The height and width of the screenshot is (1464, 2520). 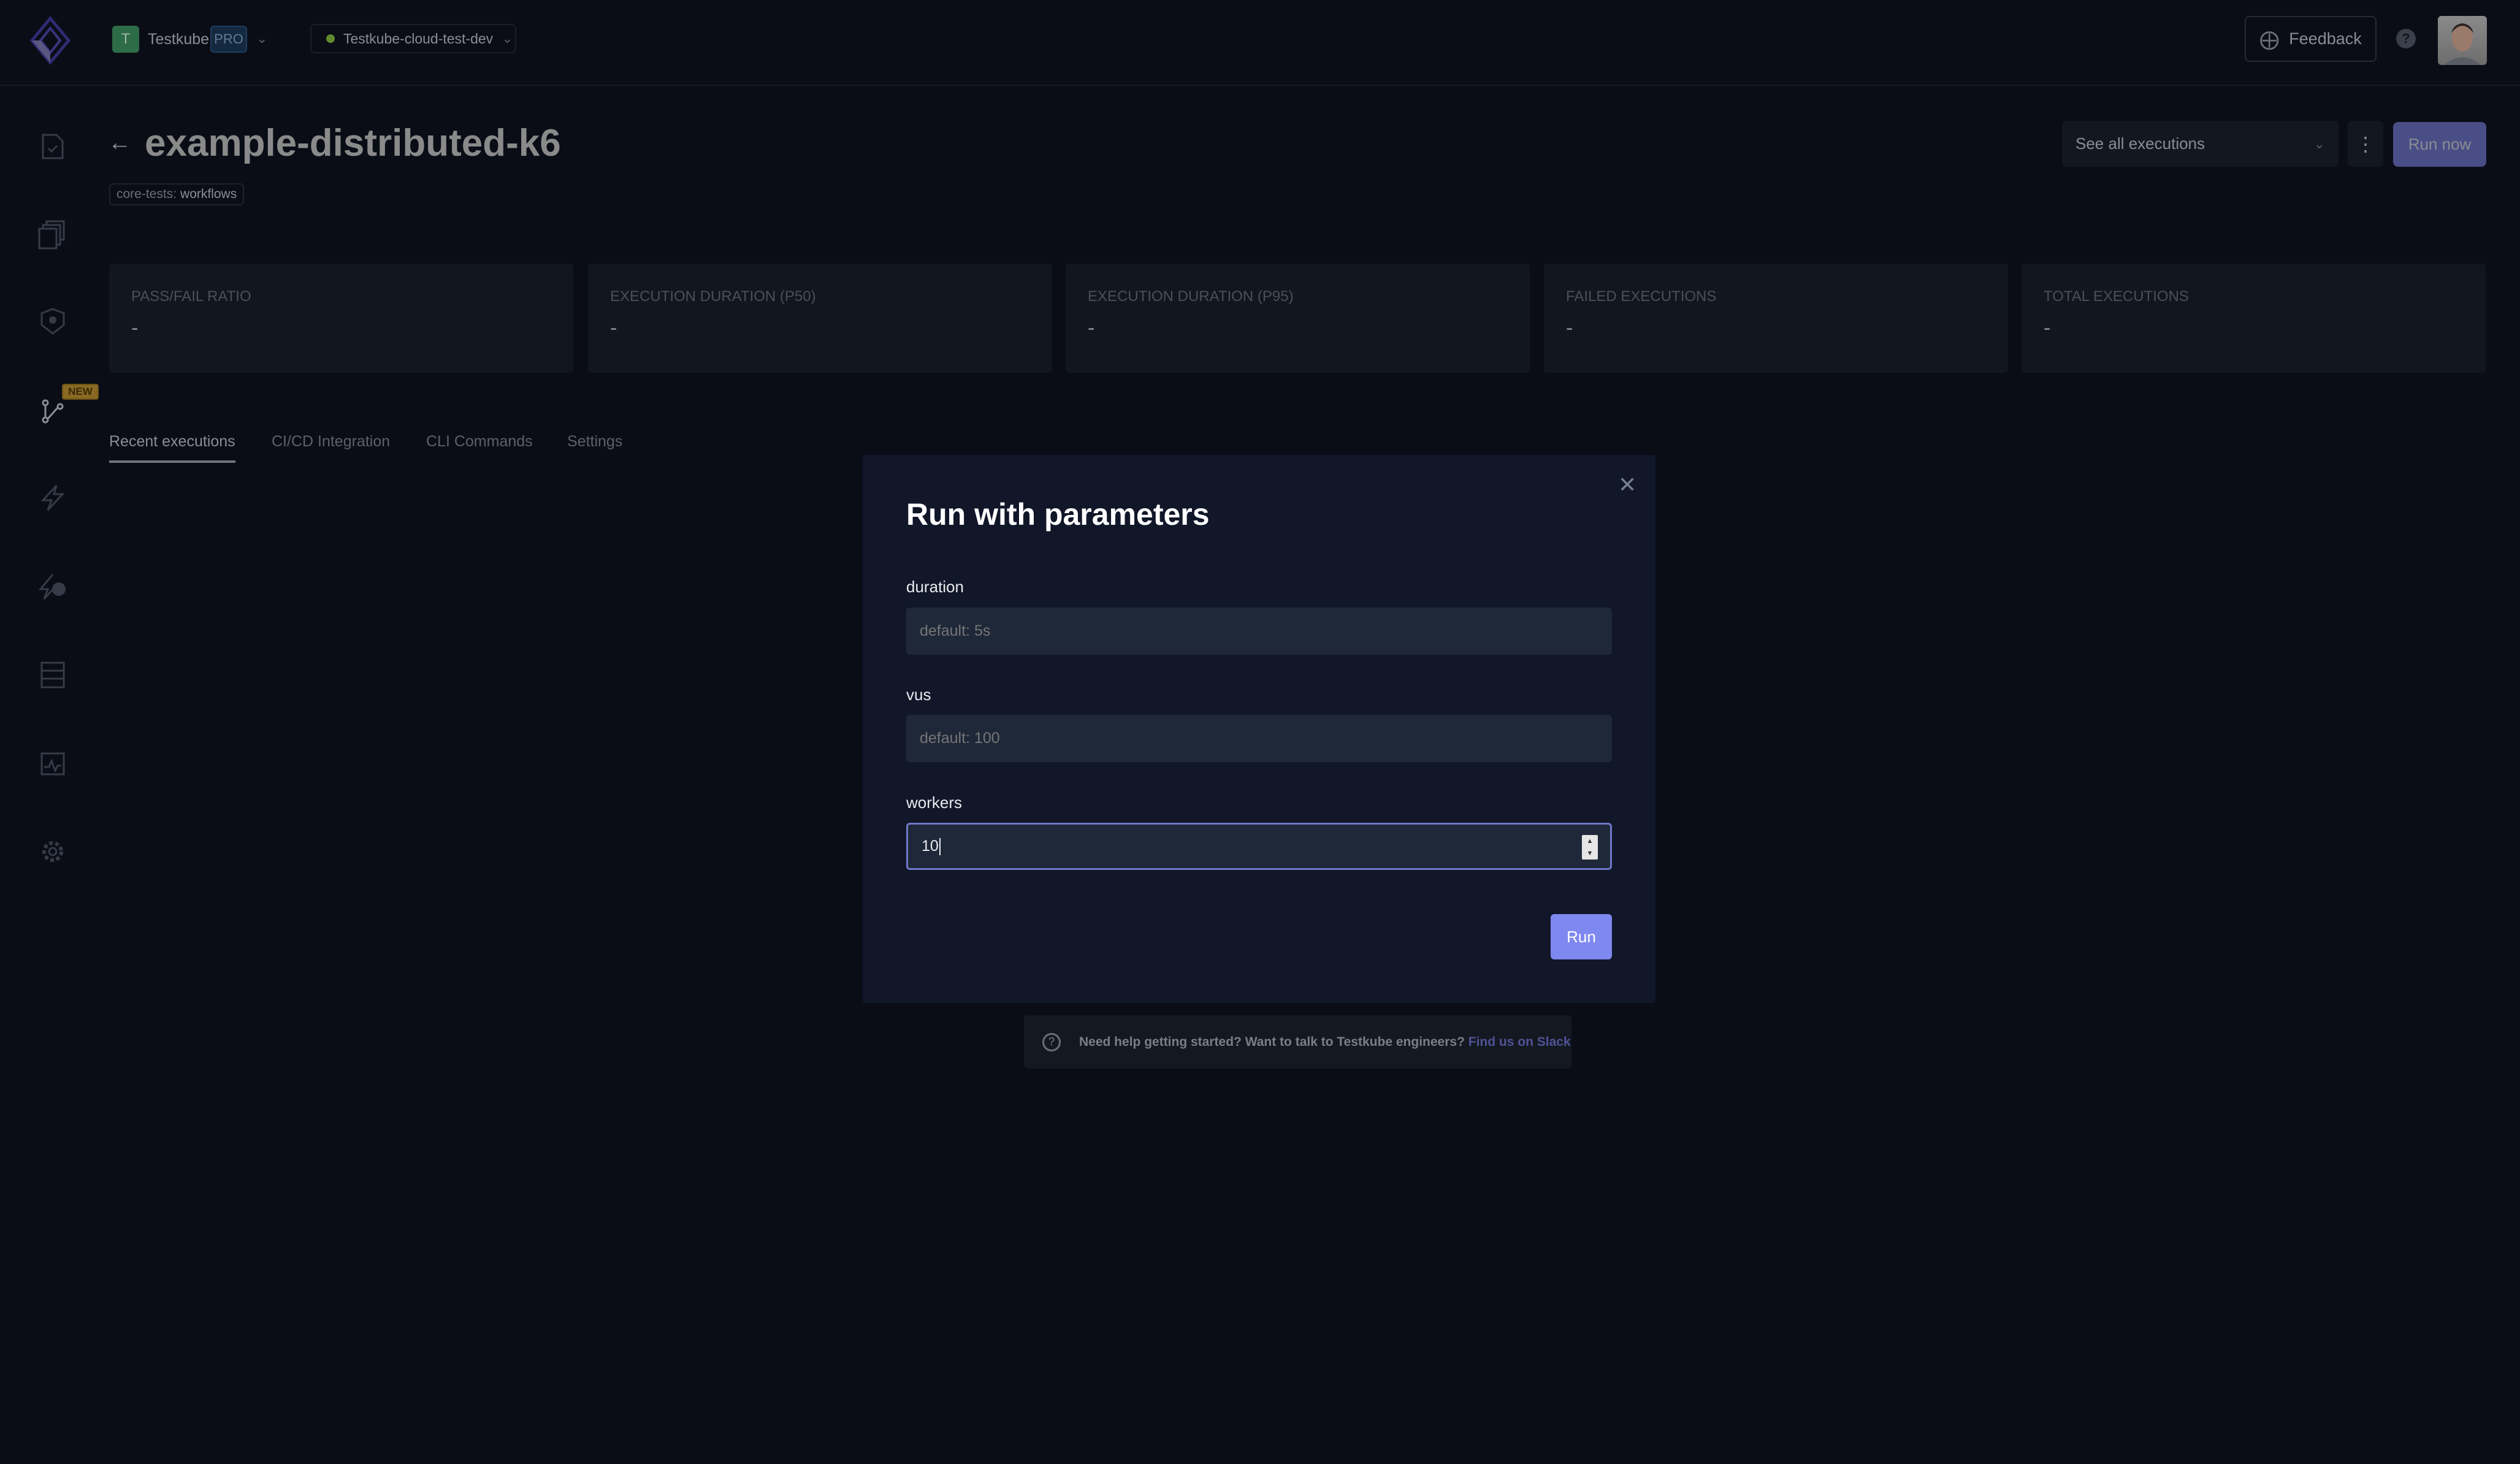 What do you see at coordinates (1259, 738) in the screenshot?
I see `vus-input` at bounding box center [1259, 738].